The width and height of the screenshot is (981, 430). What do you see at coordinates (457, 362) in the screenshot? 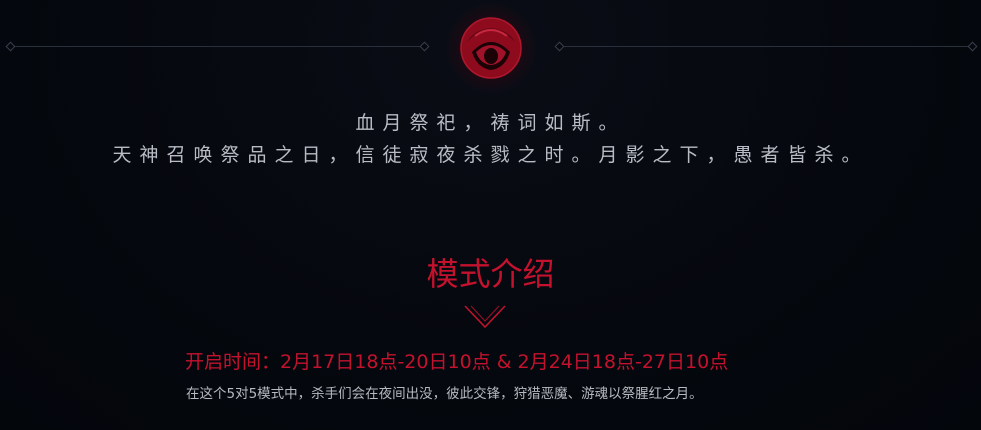
I see `event-schedule: 开启时间：2月17日18点-20日10点 & 2月24日18点-27日10点` at bounding box center [457, 362].